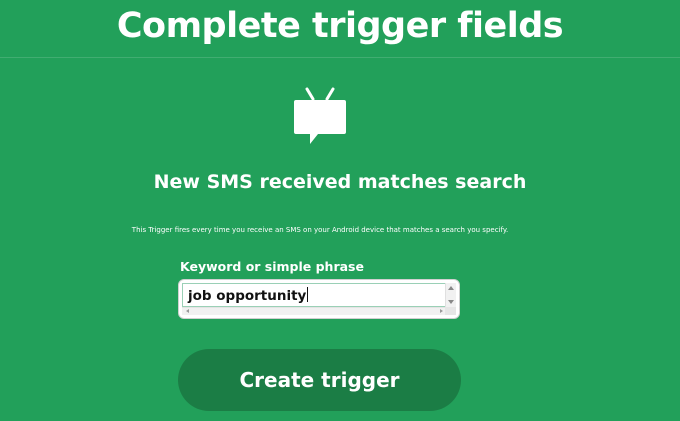 The image size is (680, 421). Describe the element at coordinates (308, 294) in the screenshot. I see `text-caret` at that location.